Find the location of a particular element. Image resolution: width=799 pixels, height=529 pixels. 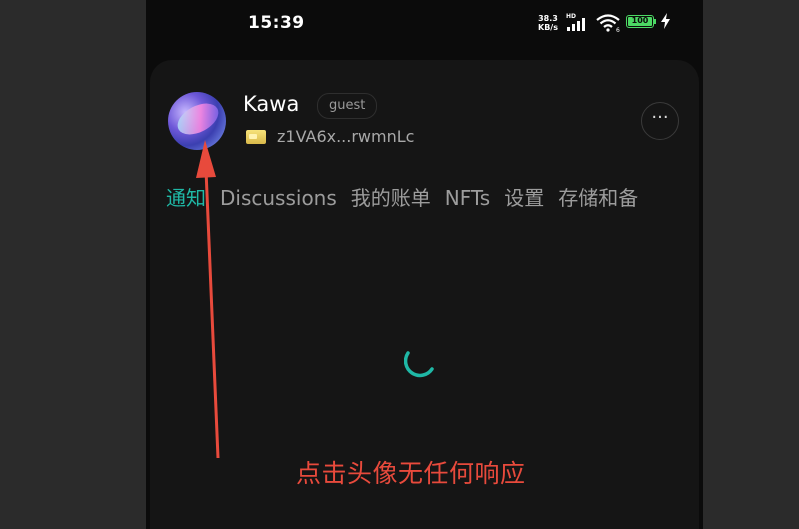

annotation-text: 点击头像无任何响应 is located at coordinates (411, 473).